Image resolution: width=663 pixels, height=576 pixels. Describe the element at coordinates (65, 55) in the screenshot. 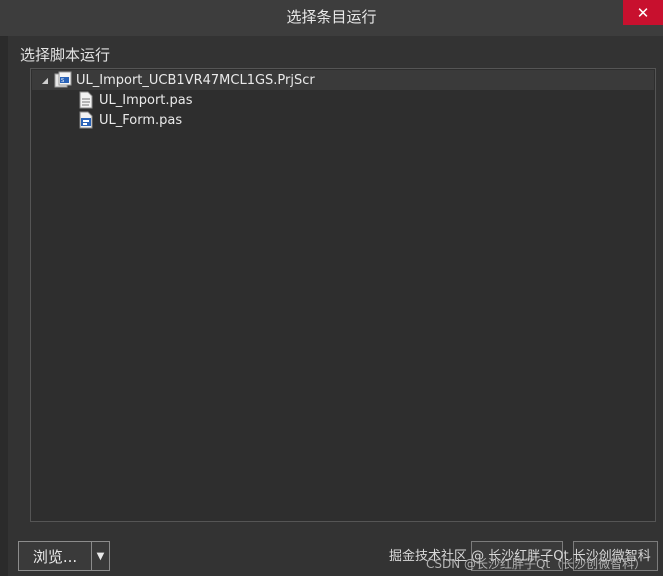

I see `section-label: 选择脚本运行` at that location.